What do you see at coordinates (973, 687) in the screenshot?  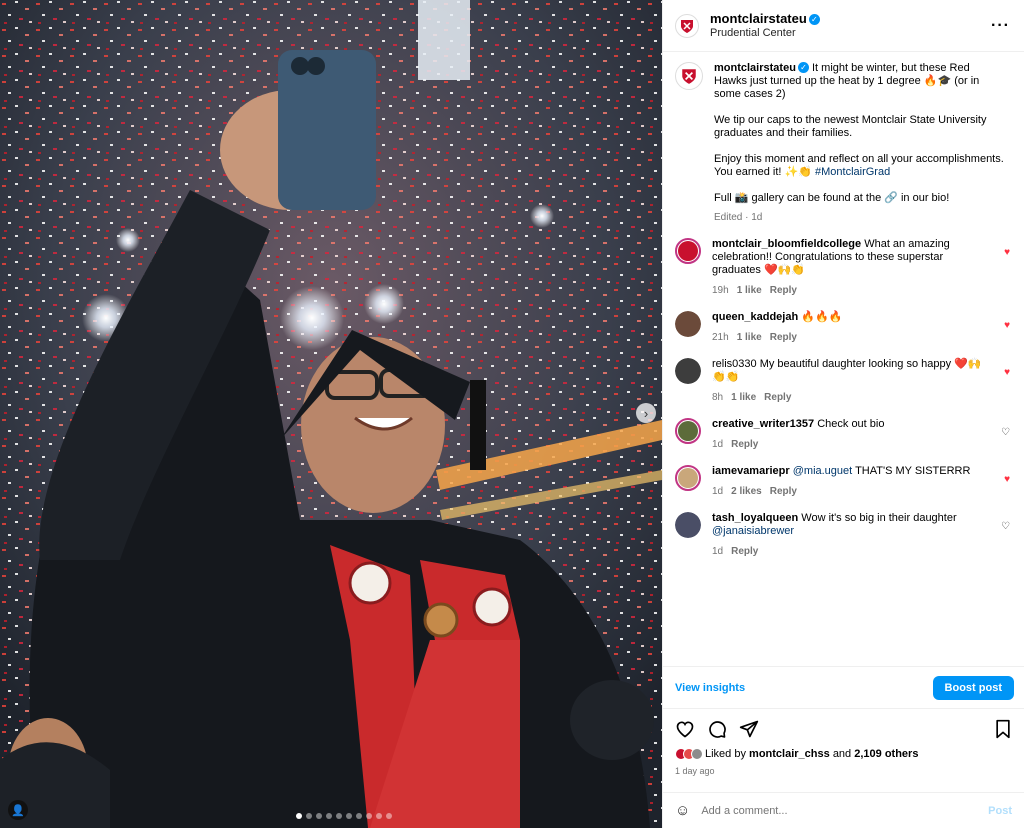 I see `boost-post-button: Boost post` at bounding box center [973, 687].